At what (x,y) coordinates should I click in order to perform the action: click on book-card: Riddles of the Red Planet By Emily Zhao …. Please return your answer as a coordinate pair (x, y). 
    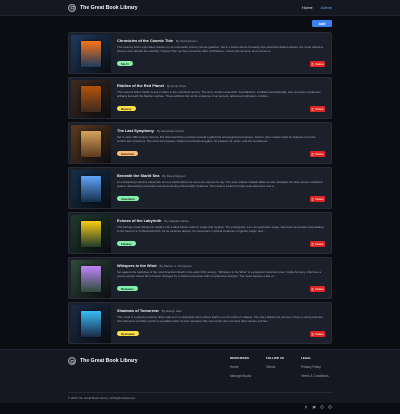
    Looking at the image, I should click on (200, 98).